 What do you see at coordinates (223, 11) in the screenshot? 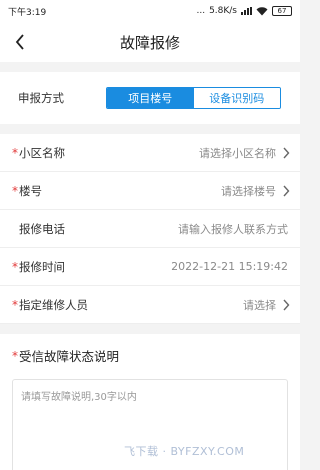
I see `network-speed: 5.8K/s` at bounding box center [223, 11].